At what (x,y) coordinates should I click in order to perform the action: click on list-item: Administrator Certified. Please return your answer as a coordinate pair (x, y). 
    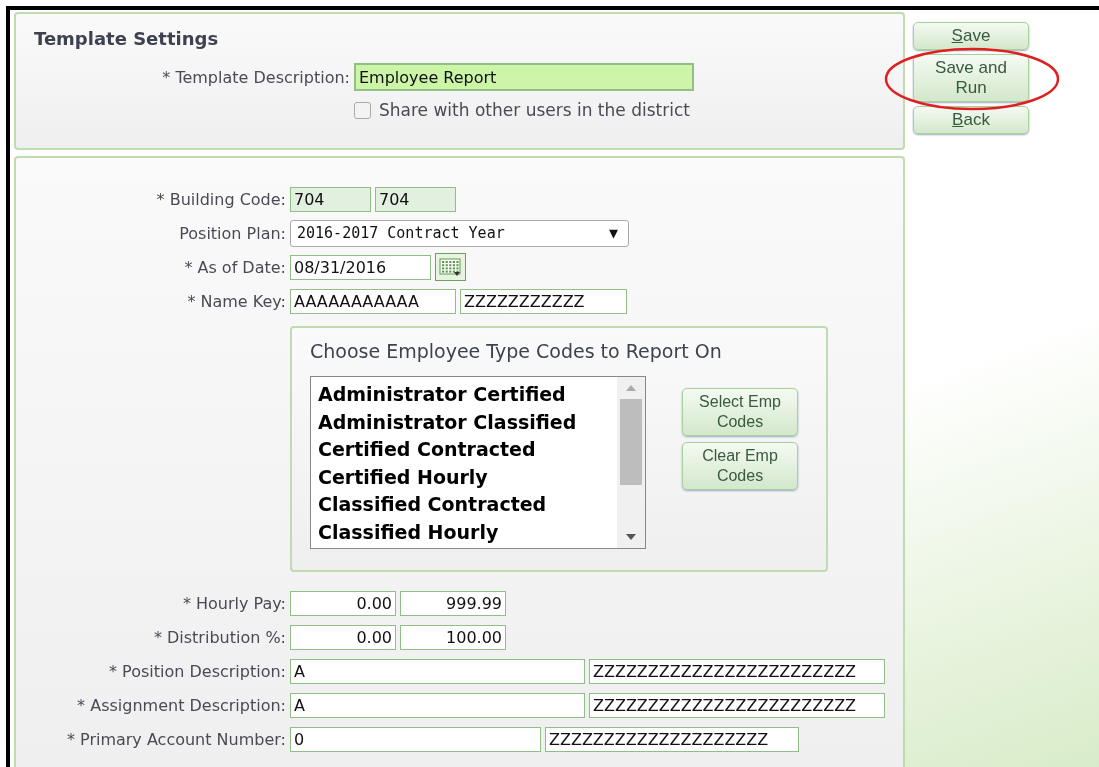
    Looking at the image, I should click on (464, 395).